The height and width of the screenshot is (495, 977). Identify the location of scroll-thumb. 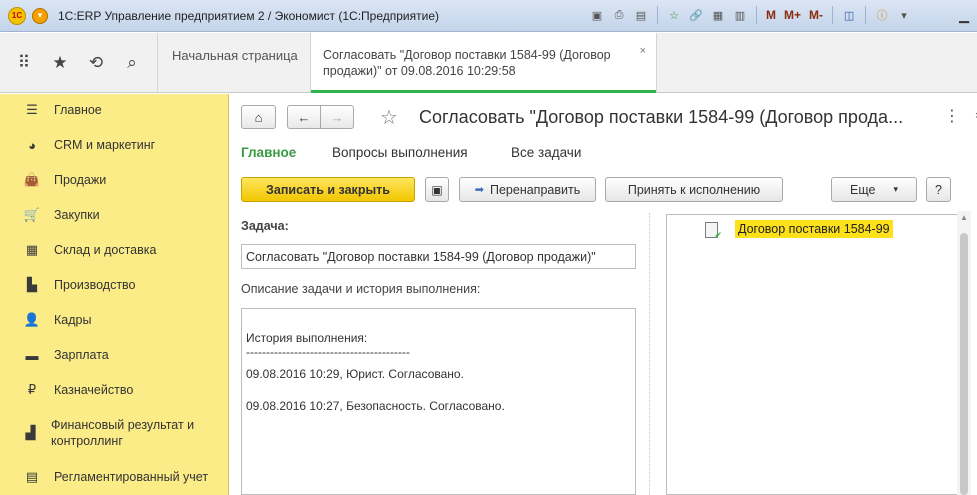
(964, 364).